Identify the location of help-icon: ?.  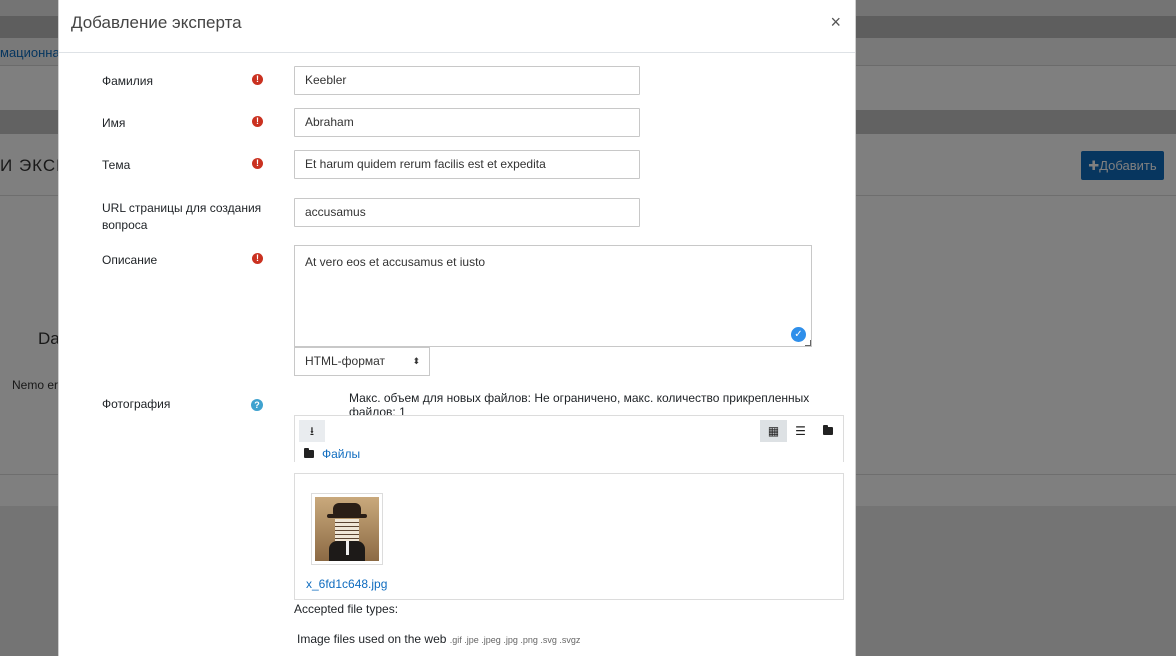
(257, 405).